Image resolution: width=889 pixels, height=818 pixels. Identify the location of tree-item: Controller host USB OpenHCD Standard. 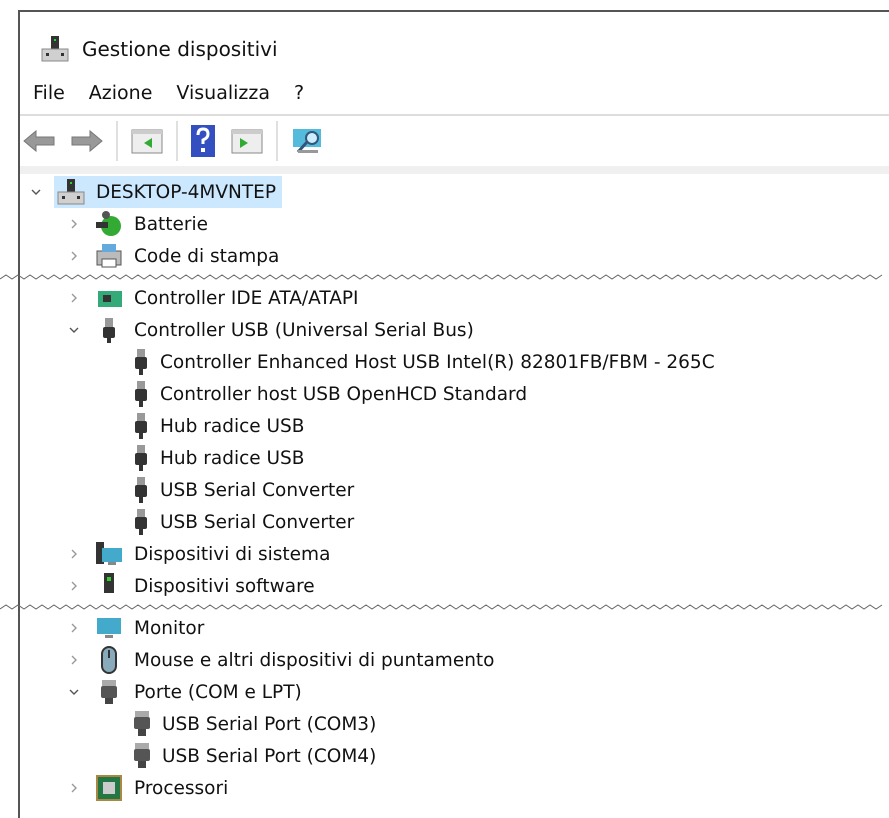
(332, 394).